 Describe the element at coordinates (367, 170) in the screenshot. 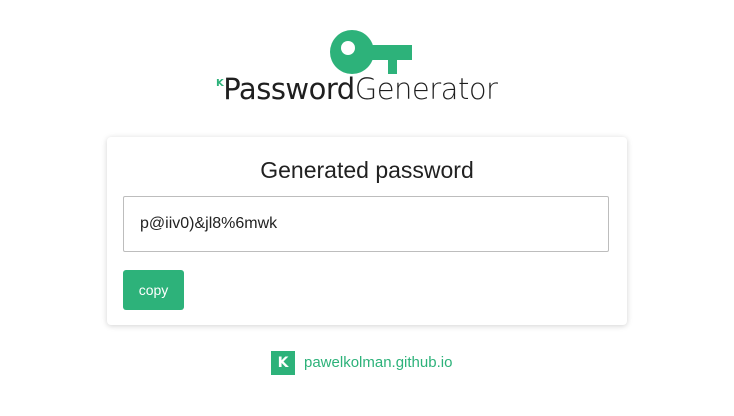

I see `card-title: Generated password` at that location.